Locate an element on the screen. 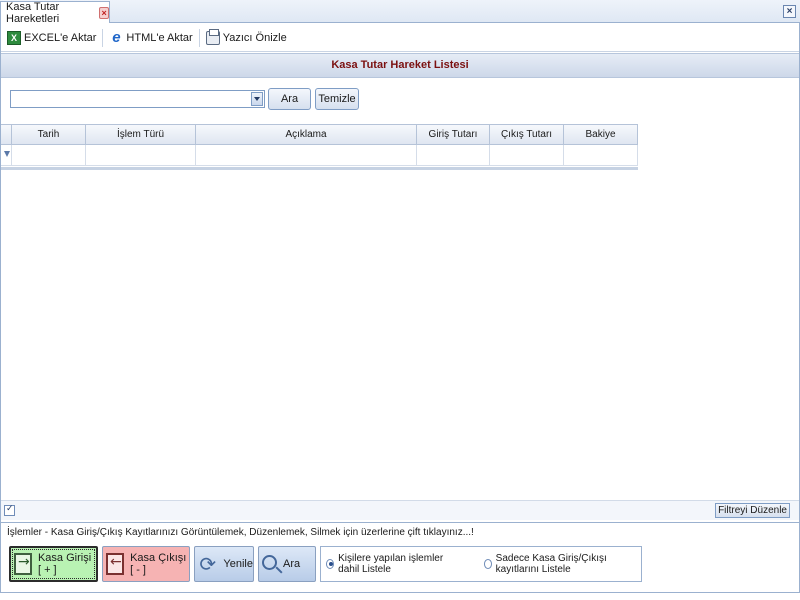  cash-out-icon is located at coordinates (115, 564).